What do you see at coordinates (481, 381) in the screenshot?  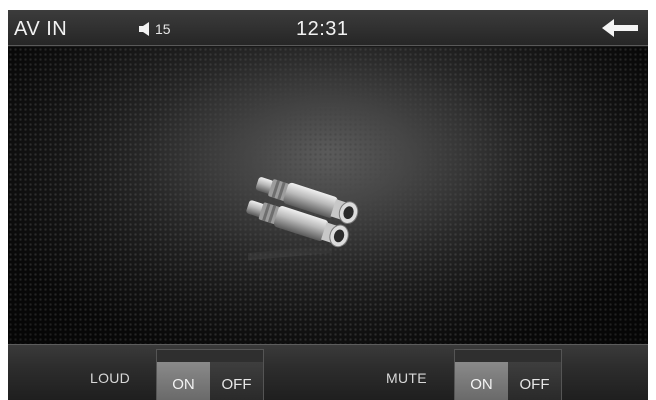 I see `mute-on-button: ON` at bounding box center [481, 381].